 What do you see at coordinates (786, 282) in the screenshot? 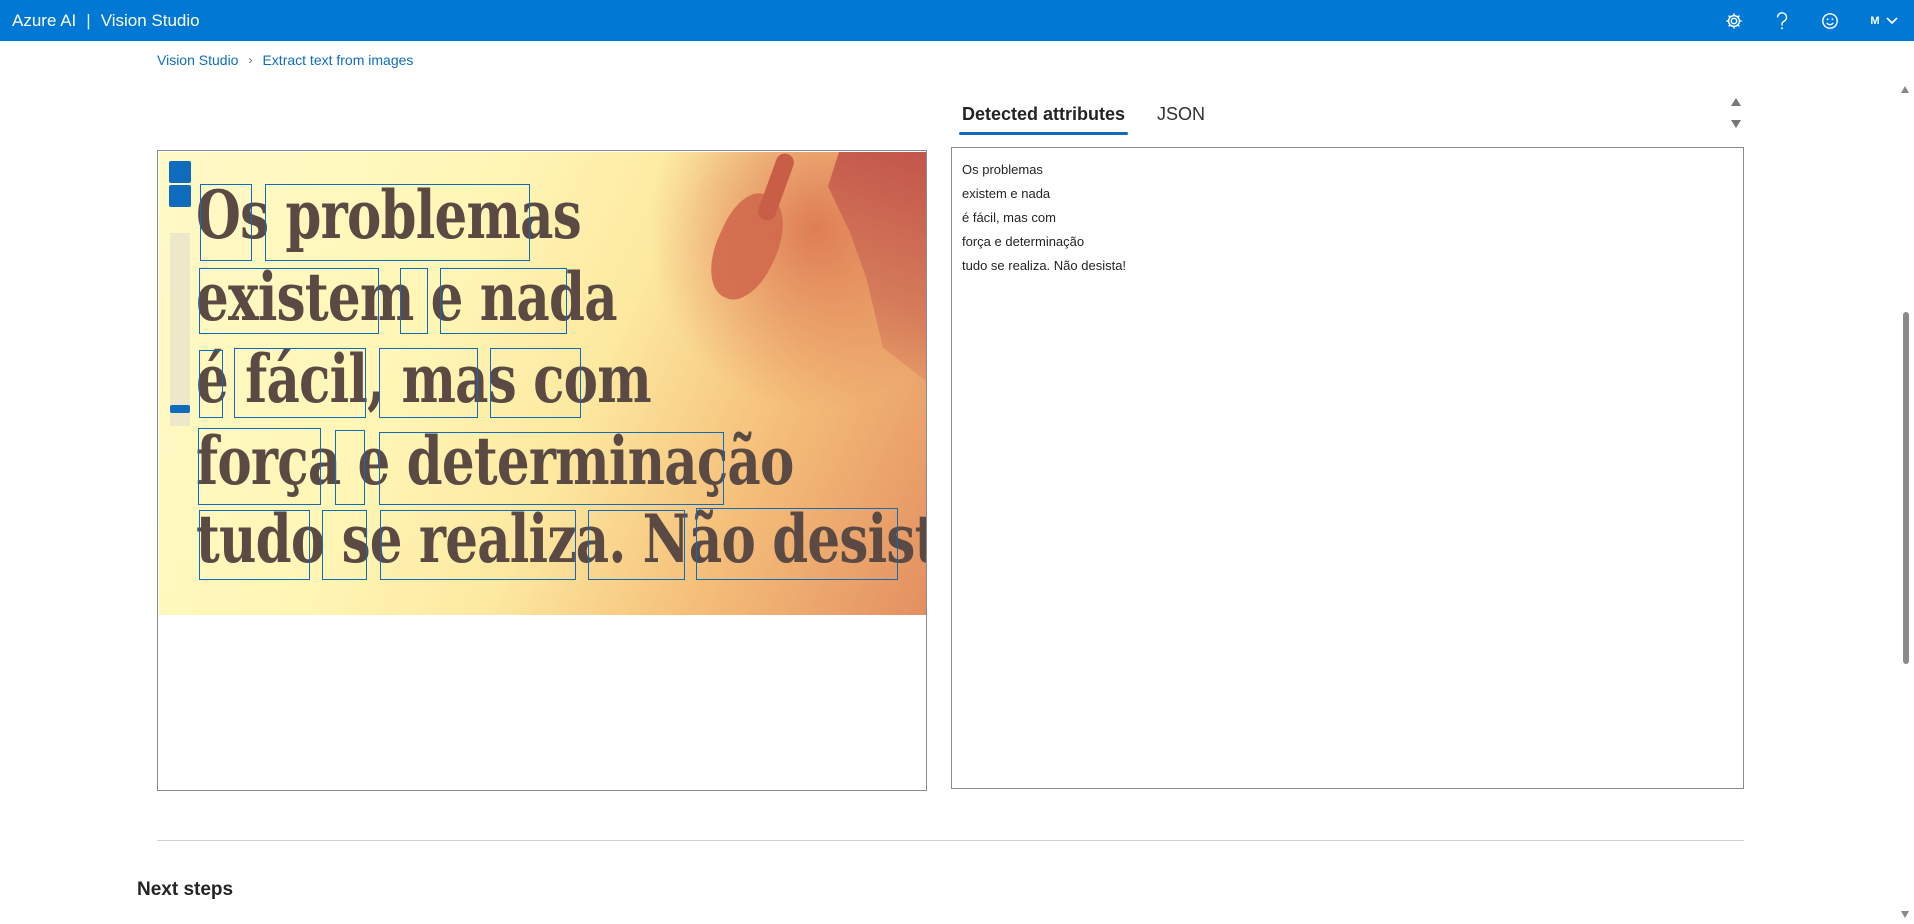
I see `climber-silhouette` at bounding box center [786, 282].